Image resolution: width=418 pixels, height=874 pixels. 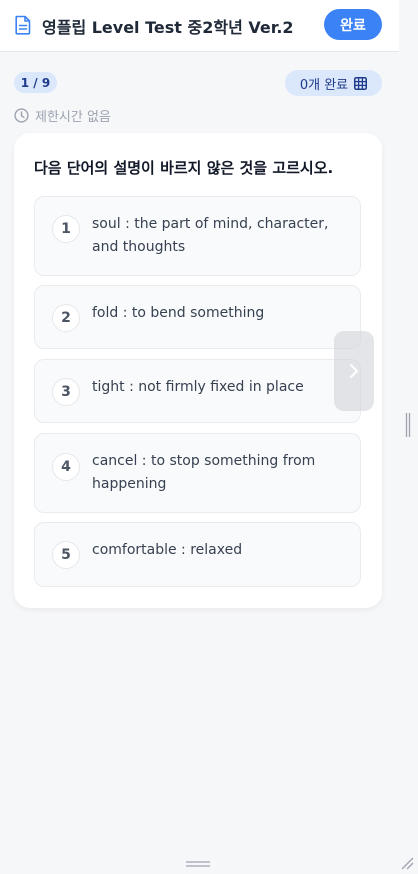 What do you see at coordinates (73, 117) in the screenshot?
I see `time-limit-label: 제한시간 없음` at bounding box center [73, 117].